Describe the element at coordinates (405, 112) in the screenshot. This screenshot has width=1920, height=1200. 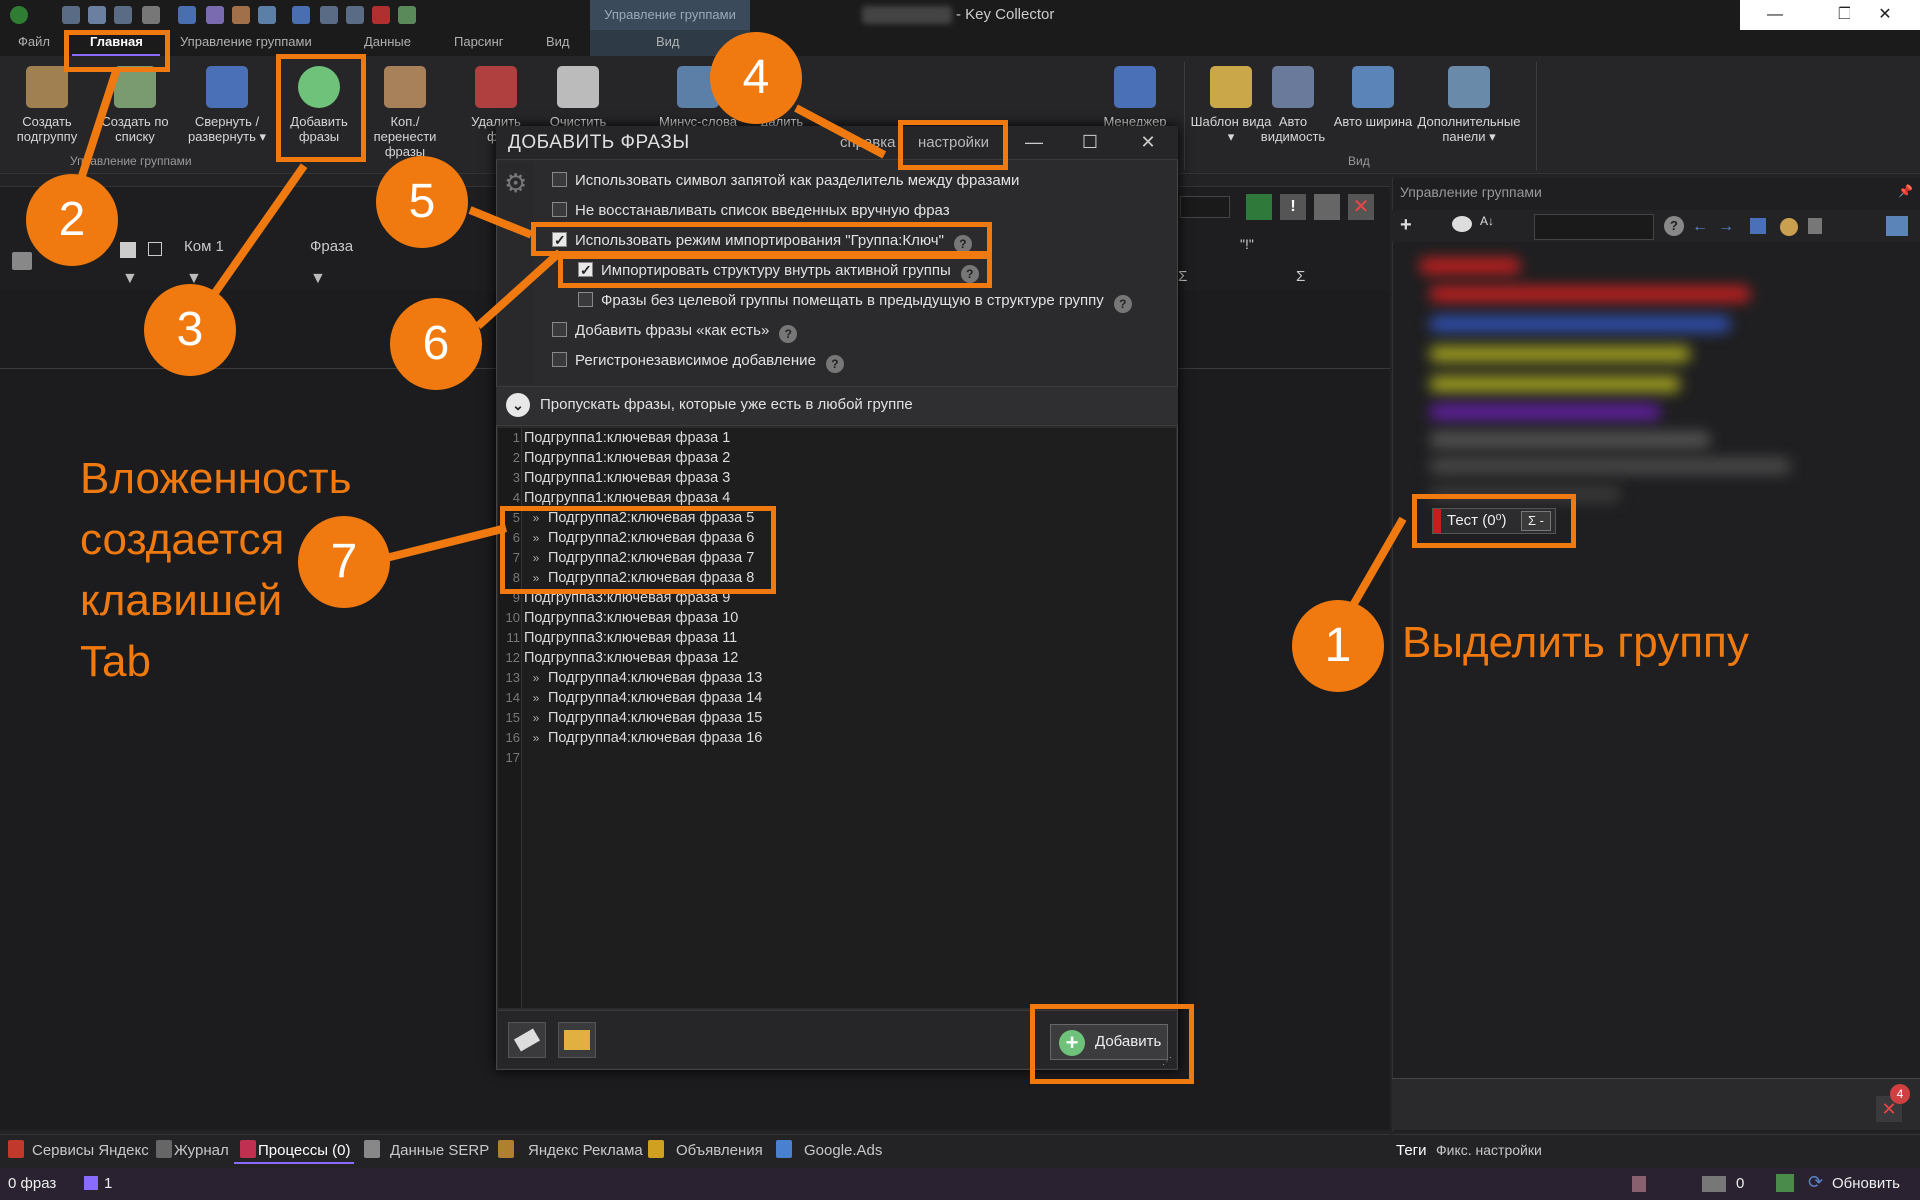
I see `copy-move-phrases-button: Коп./перенести фразы` at that location.